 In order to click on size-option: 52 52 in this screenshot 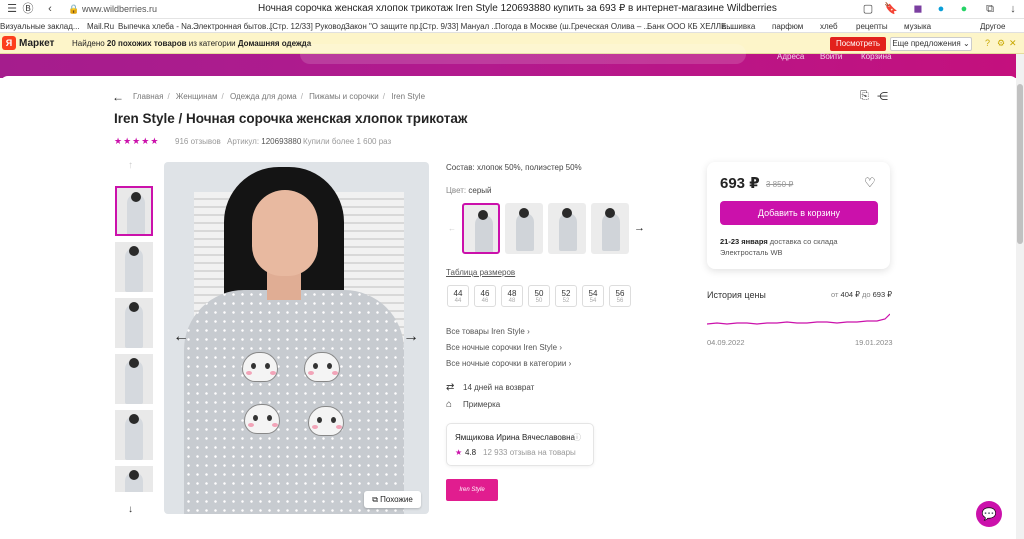, I will do `click(566, 296)`.